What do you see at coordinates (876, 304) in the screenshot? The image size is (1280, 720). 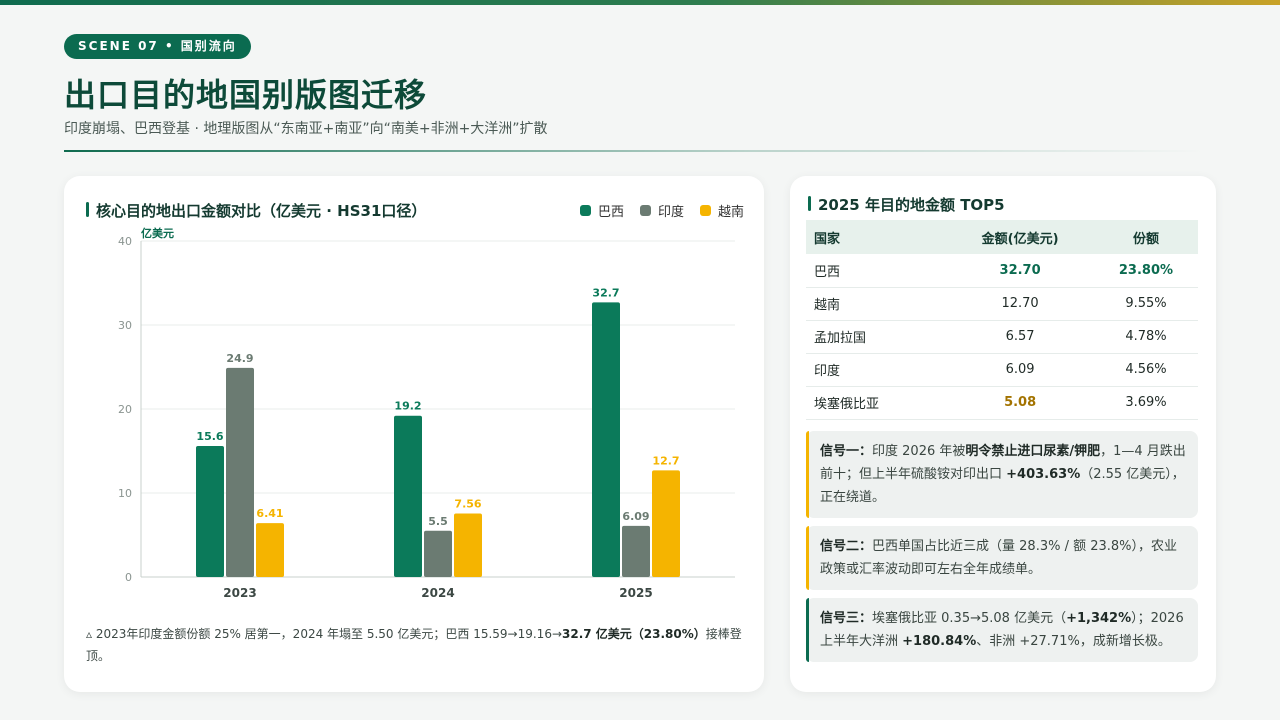 I see `cell-country: 越南` at bounding box center [876, 304].